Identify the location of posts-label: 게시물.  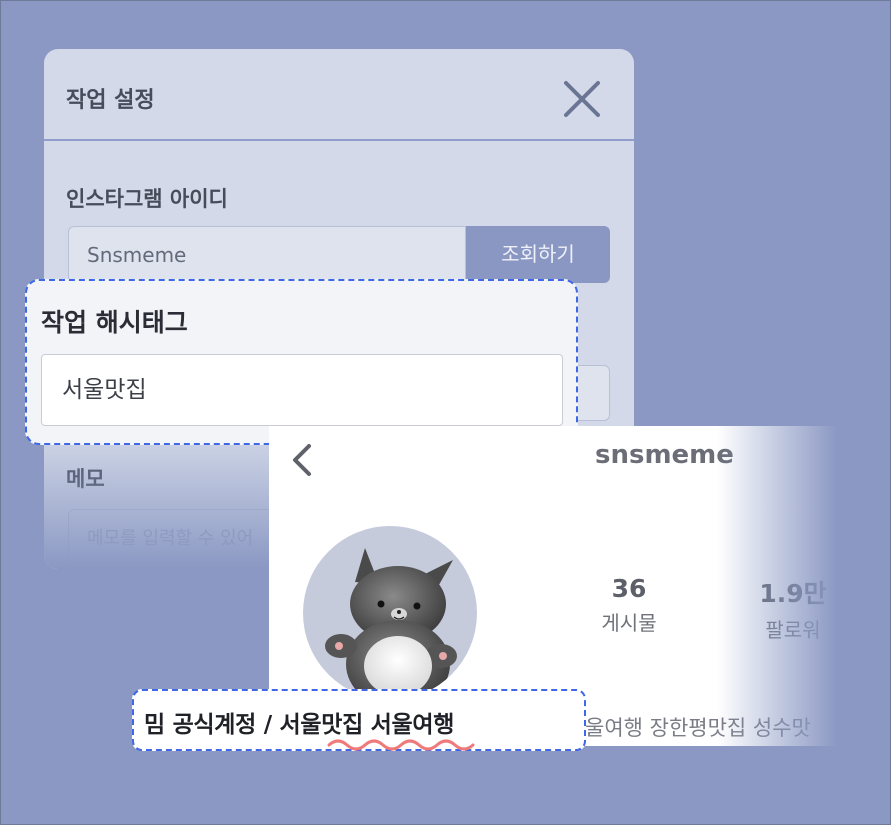
(629, 623).